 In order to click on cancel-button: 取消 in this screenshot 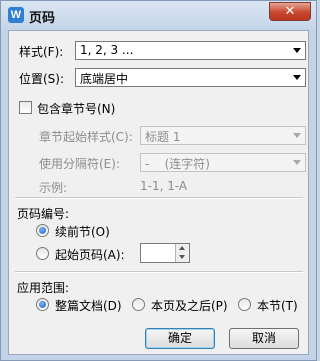, I will do `click(264, 338)`.